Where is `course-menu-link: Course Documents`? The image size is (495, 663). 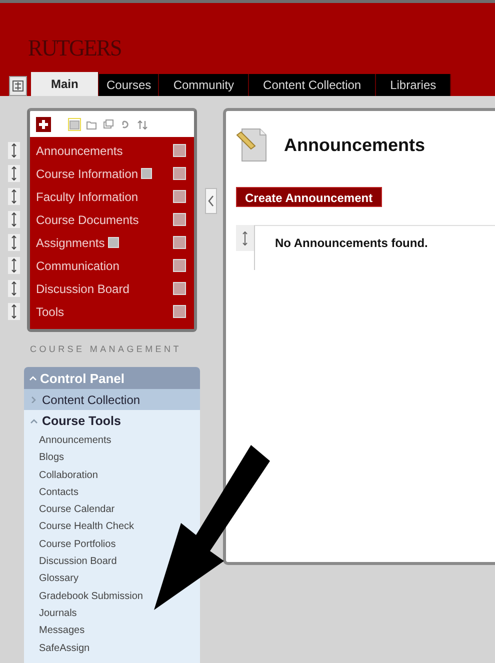
course-menu-link: Course Documents is located at coordinates (87, 219).